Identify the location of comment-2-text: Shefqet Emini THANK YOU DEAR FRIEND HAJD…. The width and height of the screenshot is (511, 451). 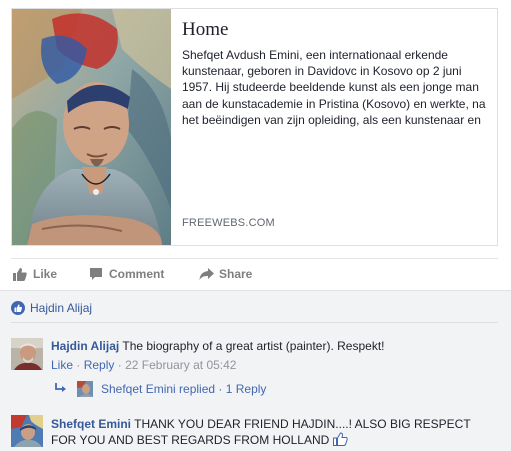
(266, 432).